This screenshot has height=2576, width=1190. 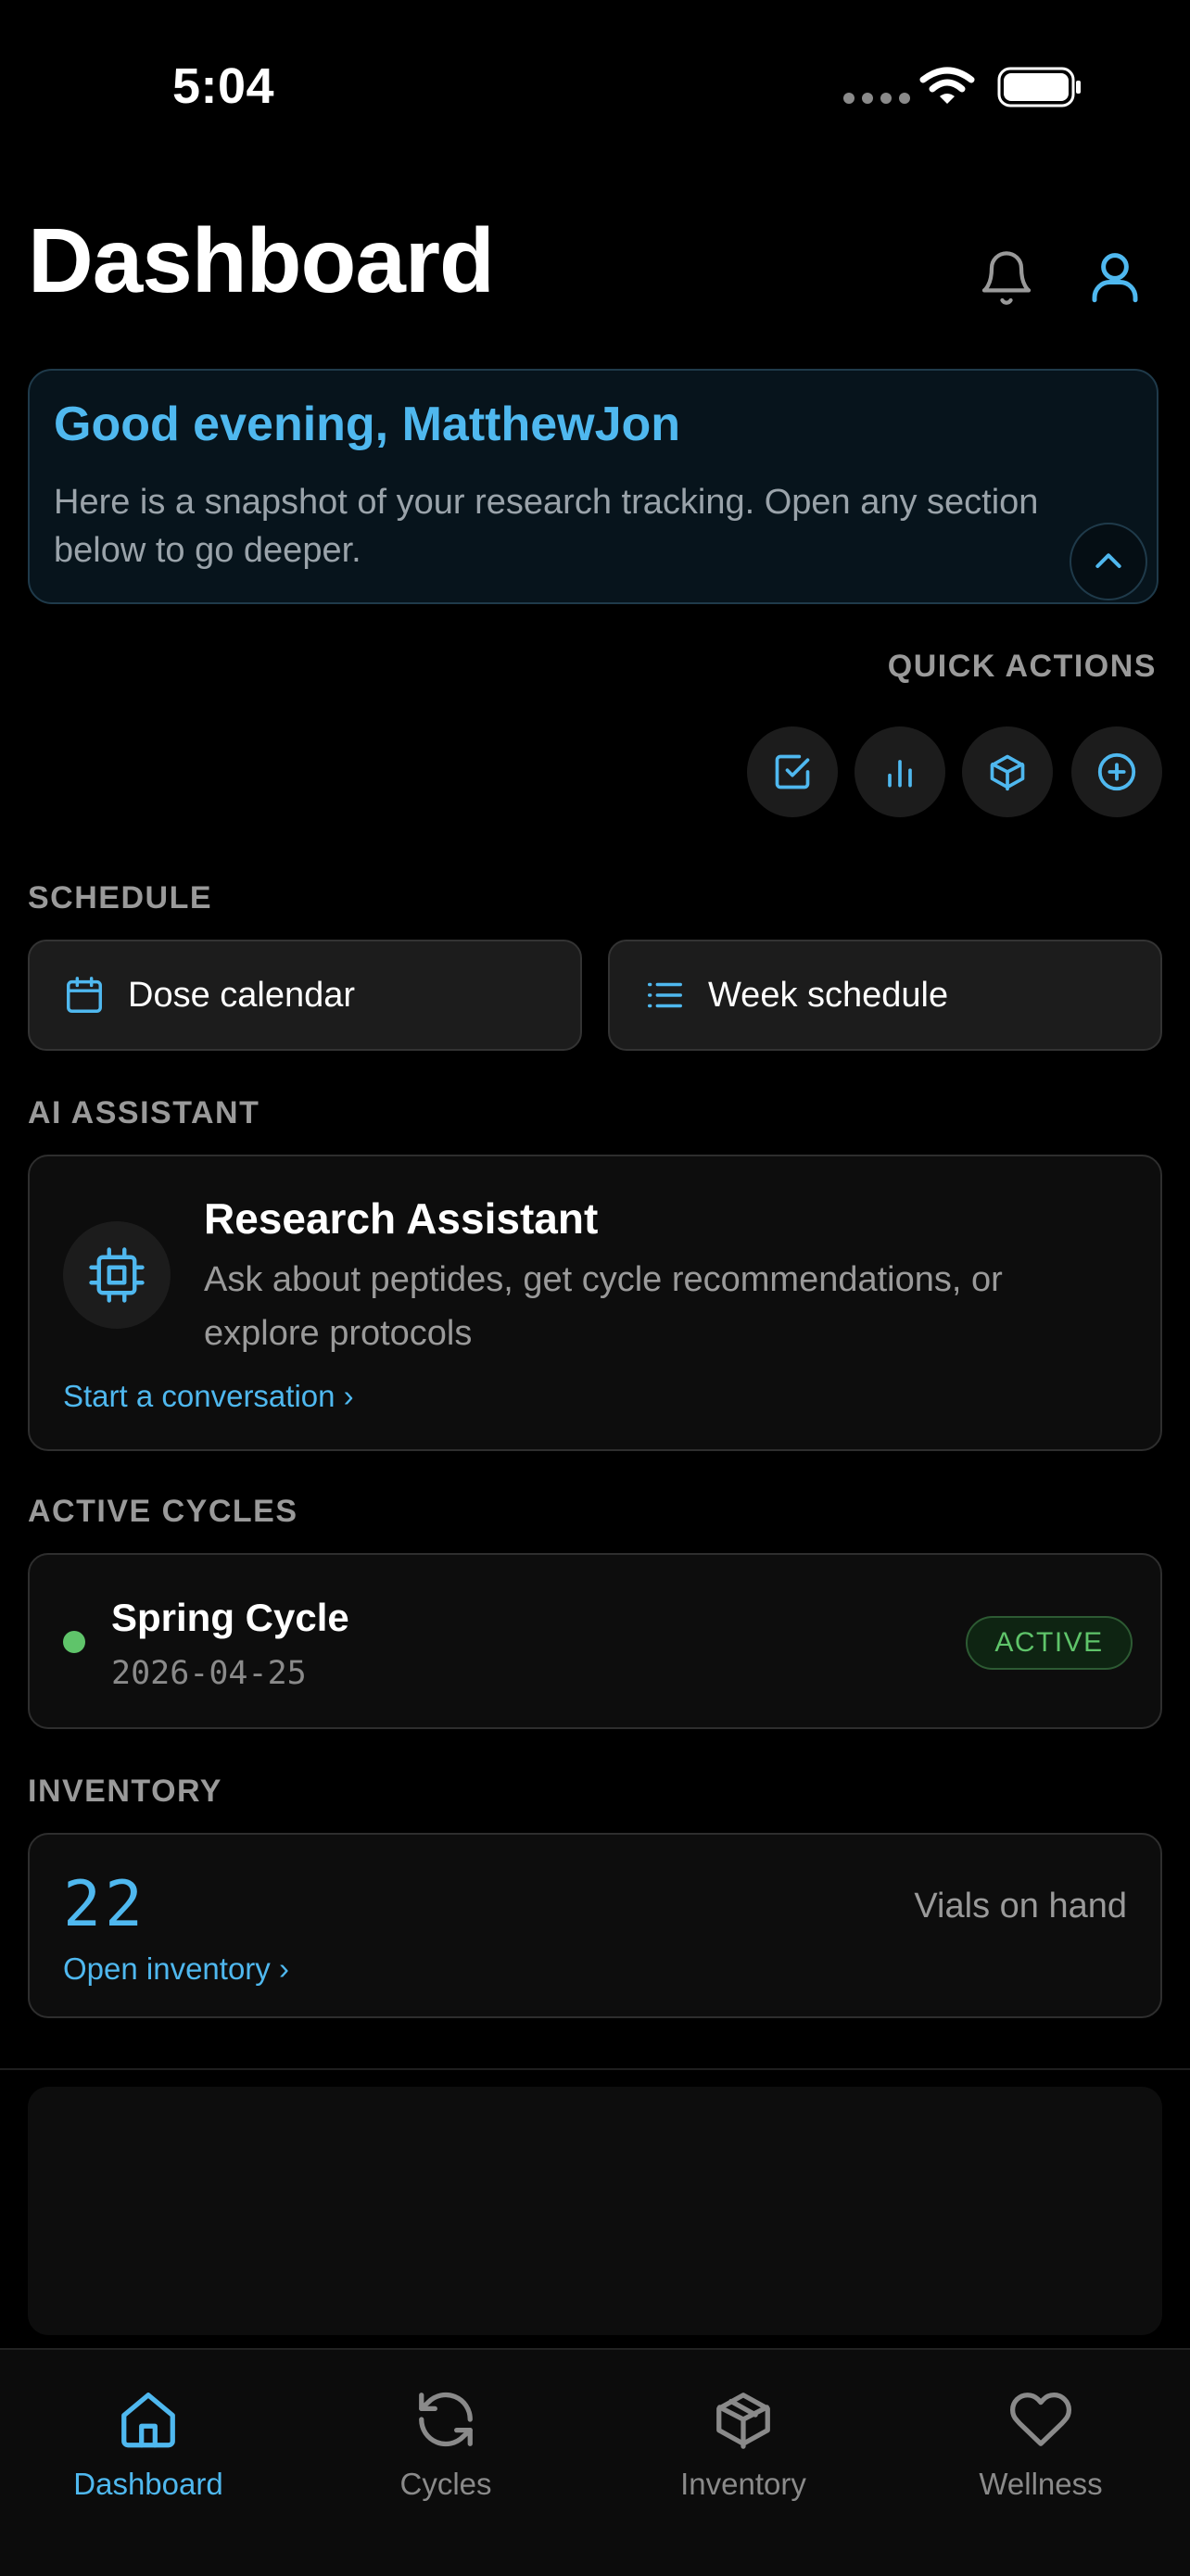 I want to click on assistant-avatar, so click(x=117, y=1275).